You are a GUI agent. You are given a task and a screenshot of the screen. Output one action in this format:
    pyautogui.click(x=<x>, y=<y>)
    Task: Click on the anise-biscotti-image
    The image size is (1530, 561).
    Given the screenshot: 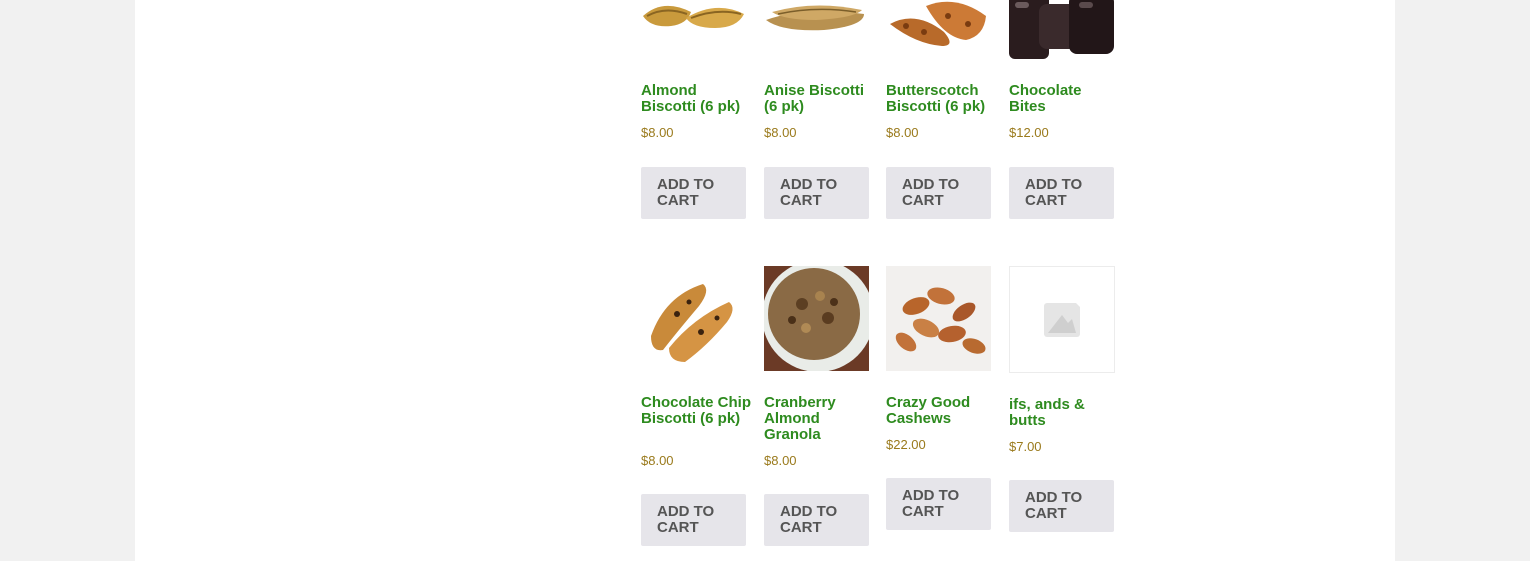 What is the action you would take?
    pyautogui.click(x=816, y=29)
    